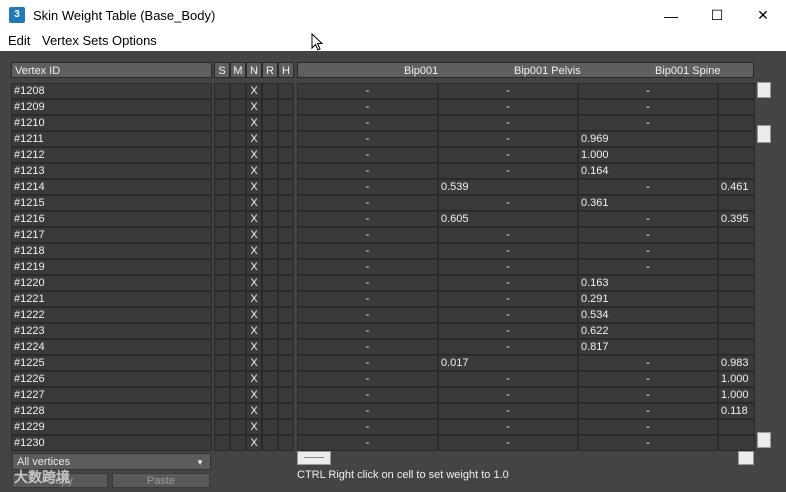 This screenshot has width=786, height=492. I want to click on table-row: #1228 X - - -0.118, so click(393, 411).